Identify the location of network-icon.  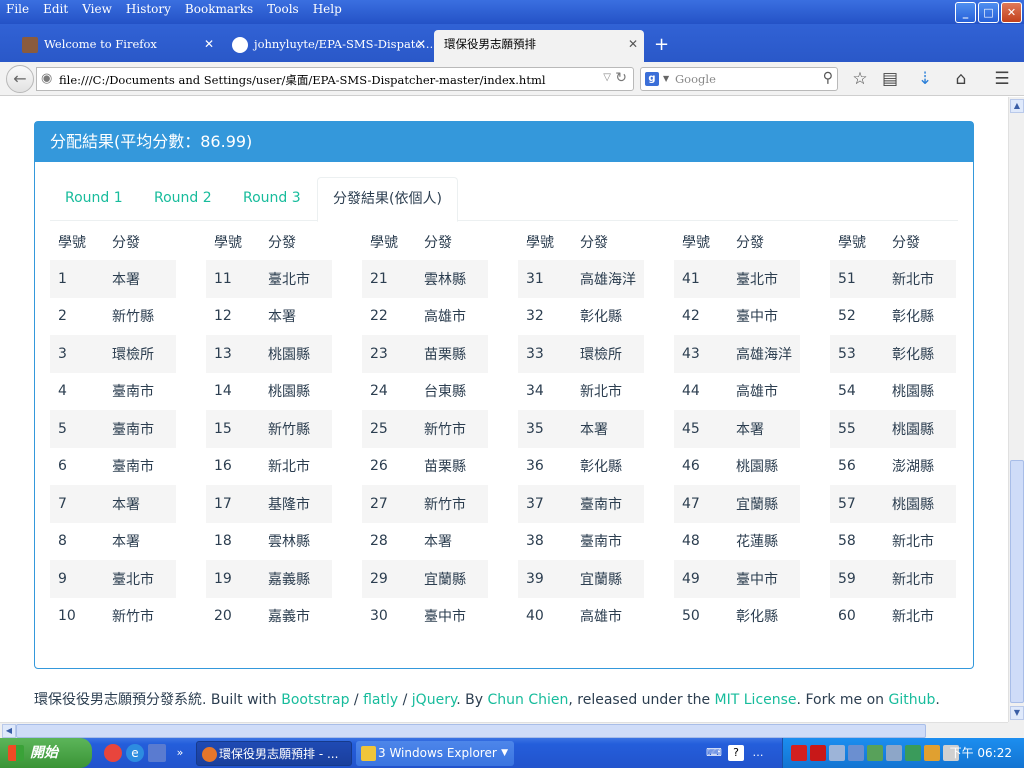
(837, 753).